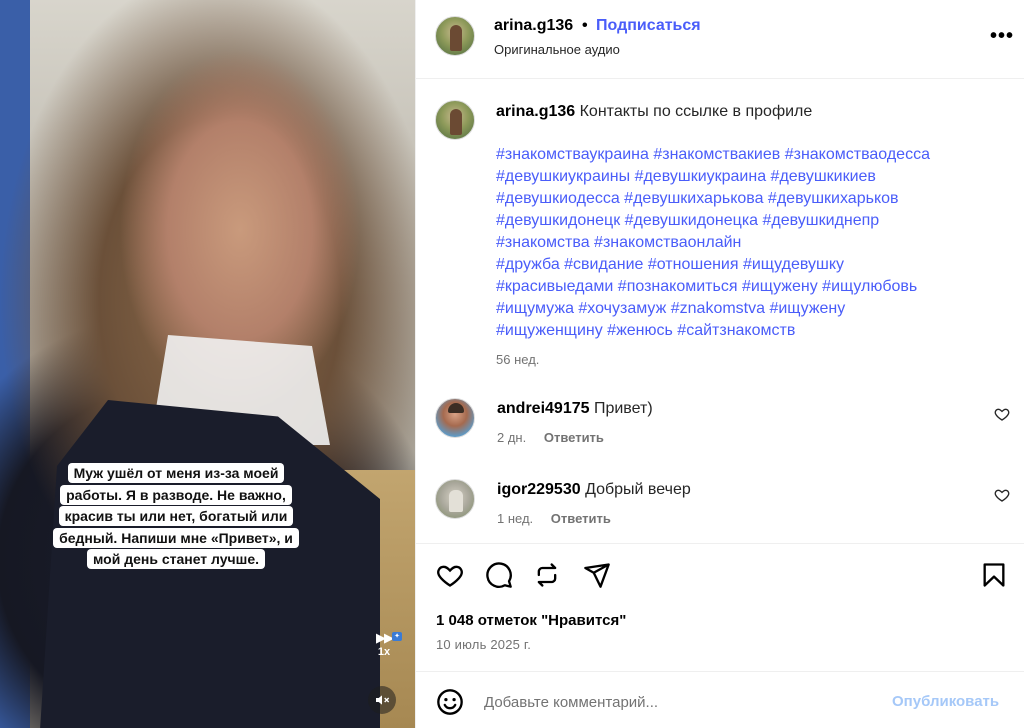  What do you see at coordinates (543, 408) in the screenshot?
I see `commenter-username: andrei49175` at bounding box center [543, 408].